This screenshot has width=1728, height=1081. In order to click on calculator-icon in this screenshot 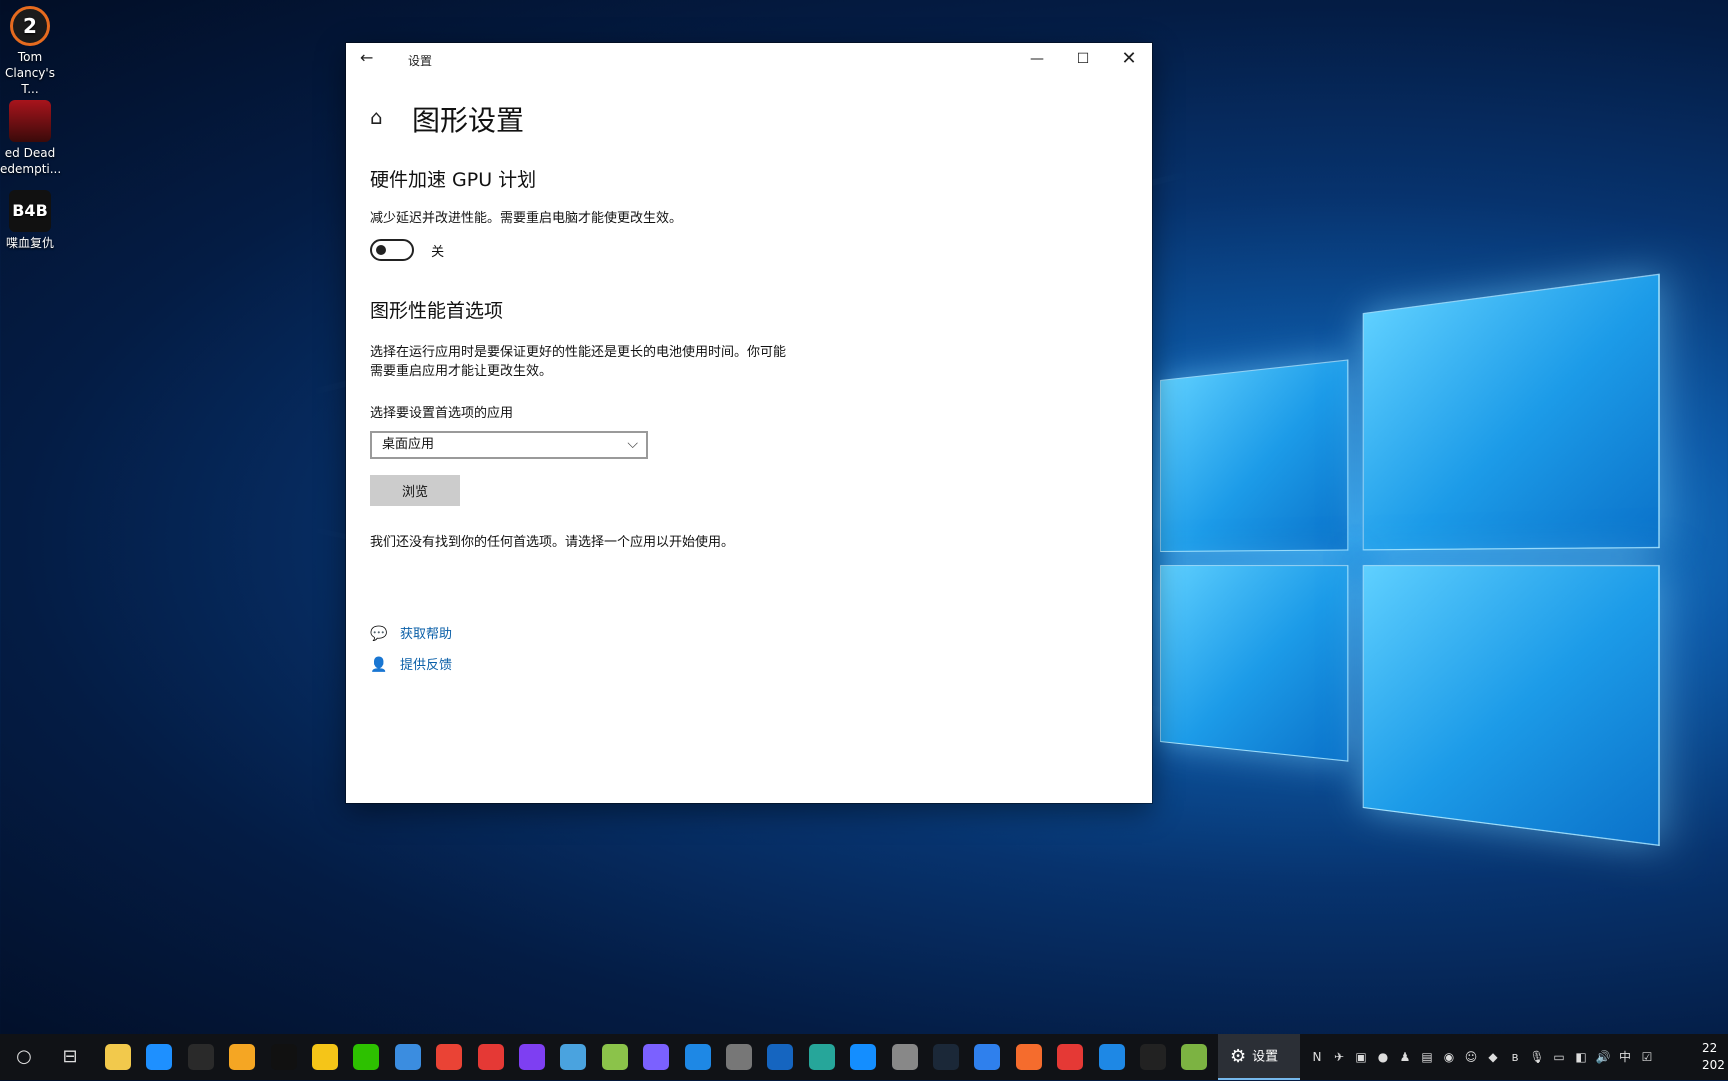, I will do `click(739, 1057)`.